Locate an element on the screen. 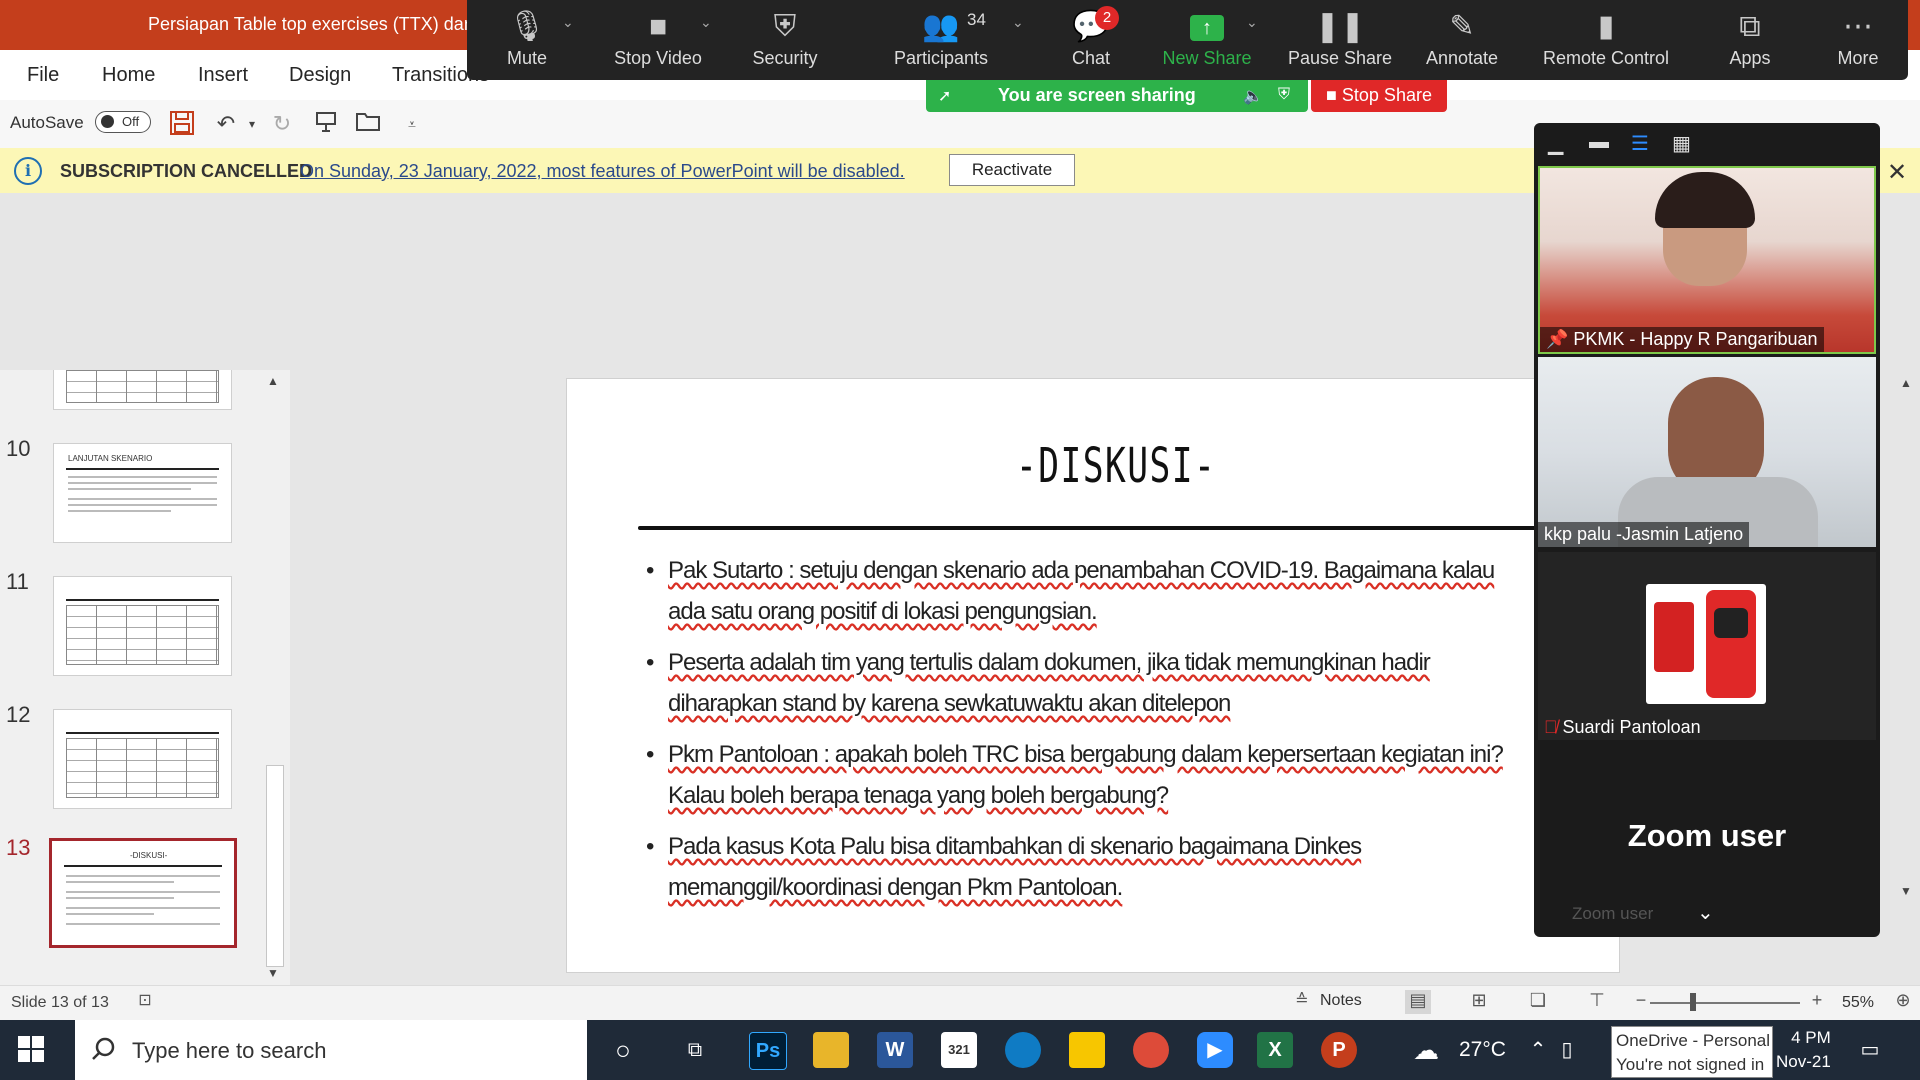 This screenshot has height=1080, width=1920. pause-share-button: ❚❚ Pause Share is located at coordinates (1340, 37).